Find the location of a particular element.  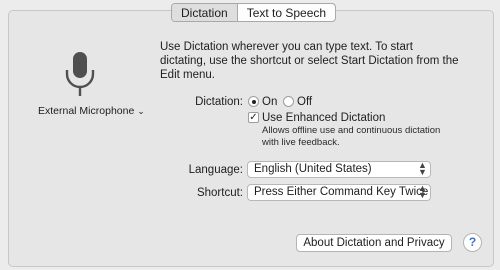

help-button: ? is located at coordinates (472, 242).